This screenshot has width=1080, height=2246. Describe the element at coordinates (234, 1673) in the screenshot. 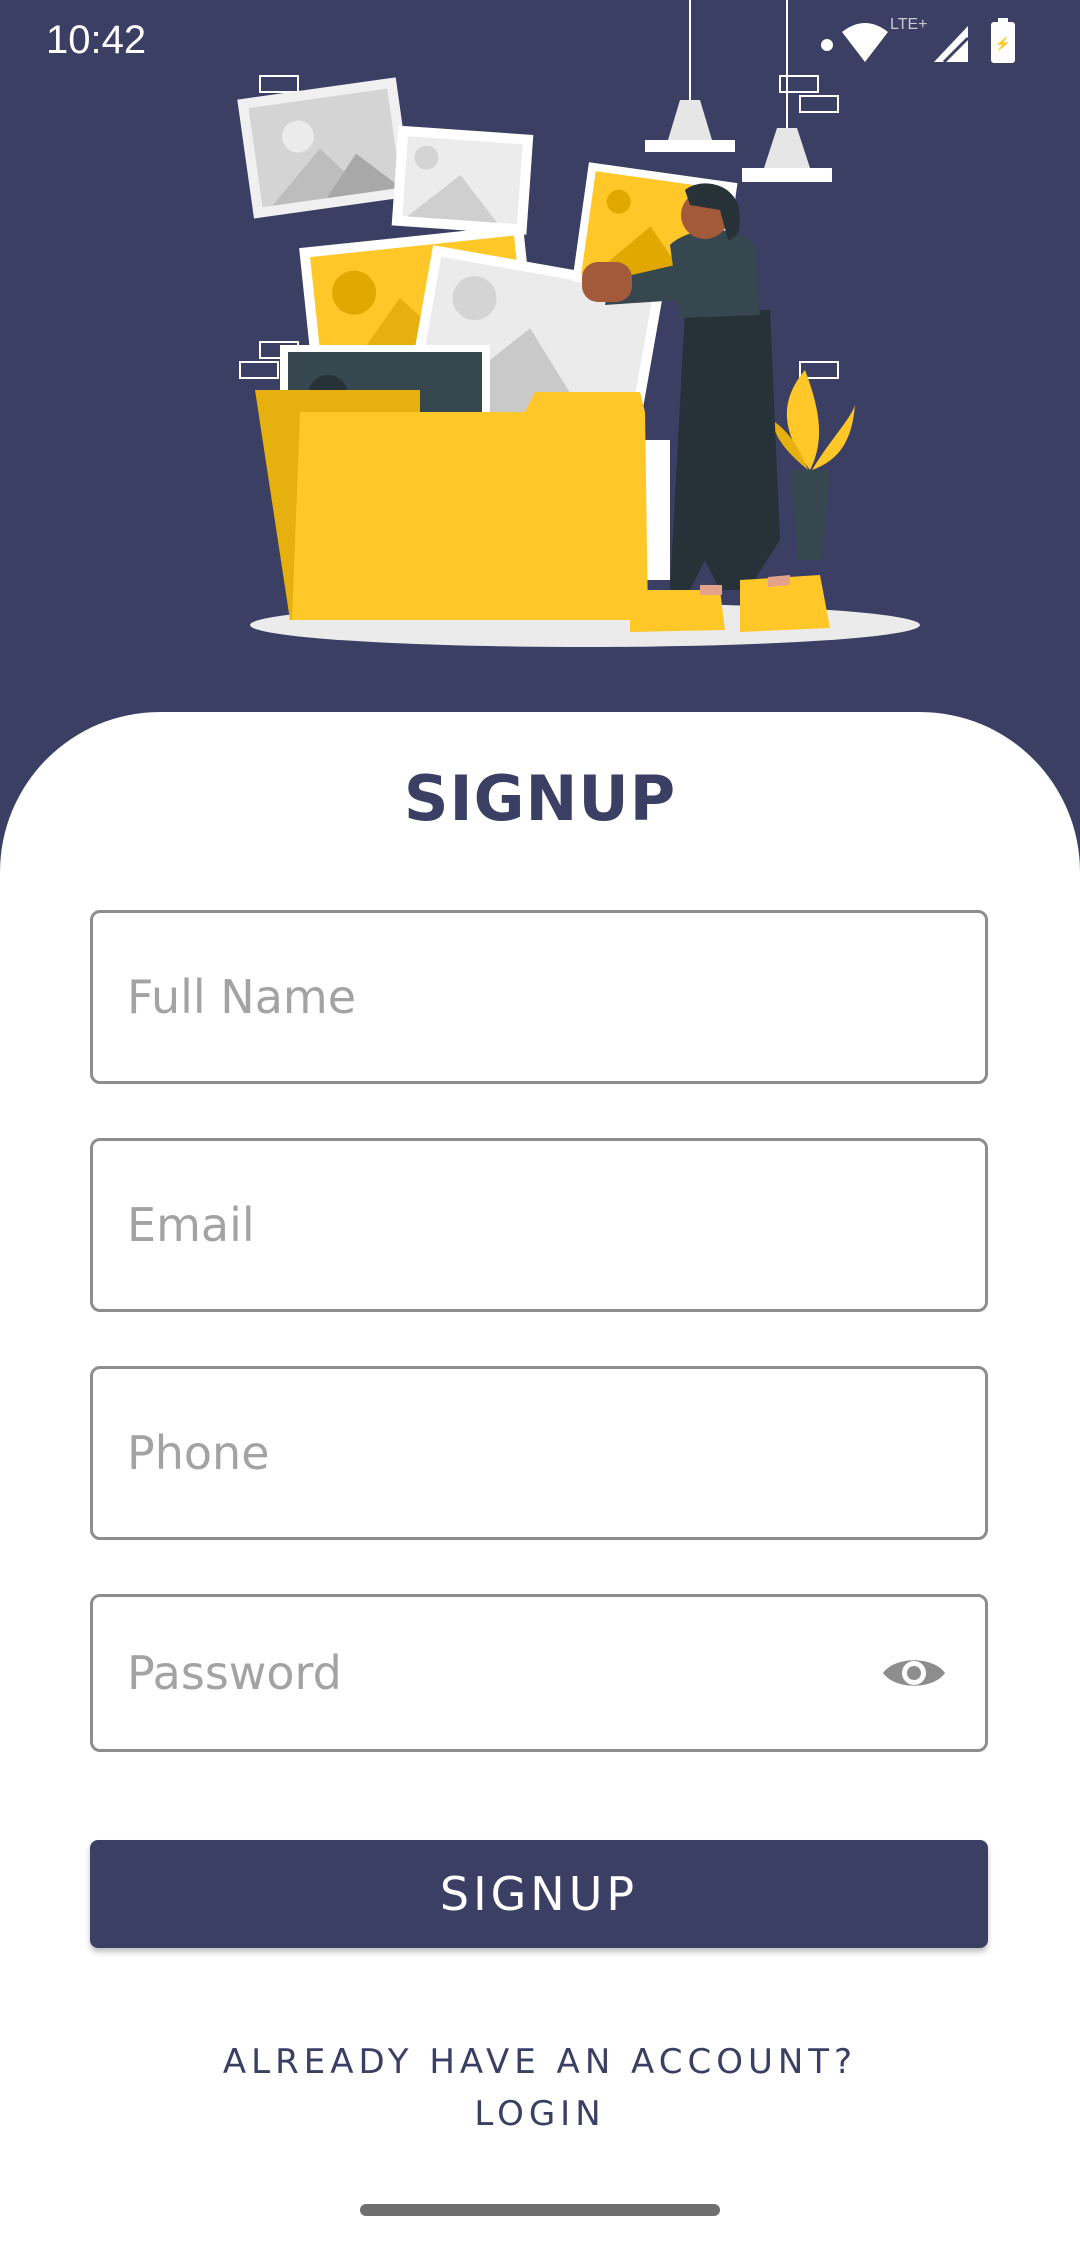

I see `password-placeholder: Password` at that location.